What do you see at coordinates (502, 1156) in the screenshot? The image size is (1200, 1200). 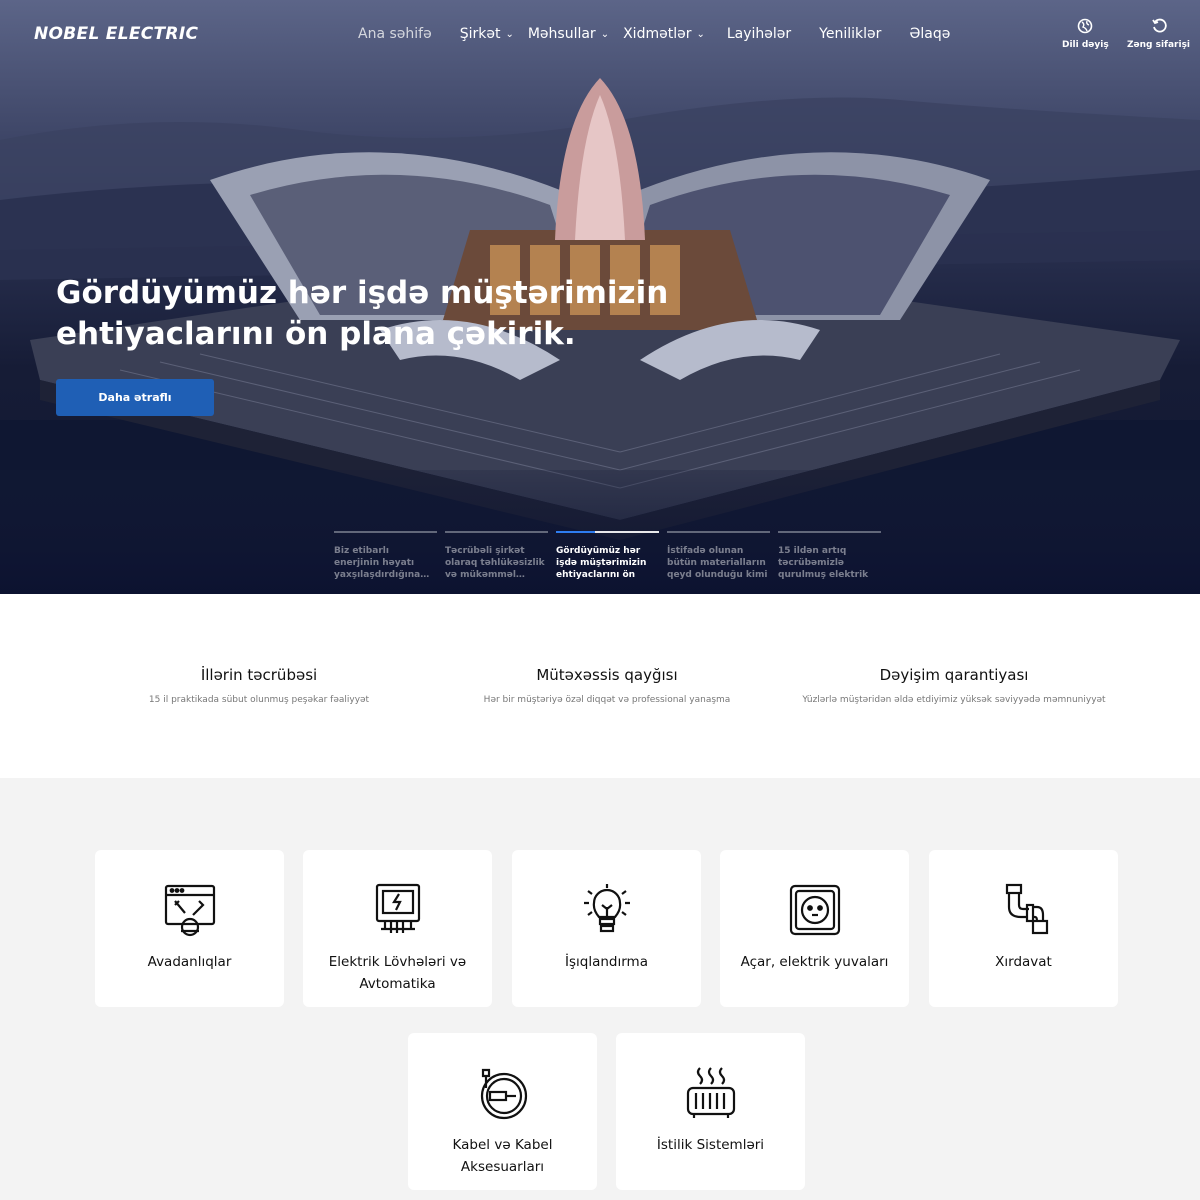 I see `category-label: Kabel və Kabel Aksesuarları` at bounding box center [502, 1156].